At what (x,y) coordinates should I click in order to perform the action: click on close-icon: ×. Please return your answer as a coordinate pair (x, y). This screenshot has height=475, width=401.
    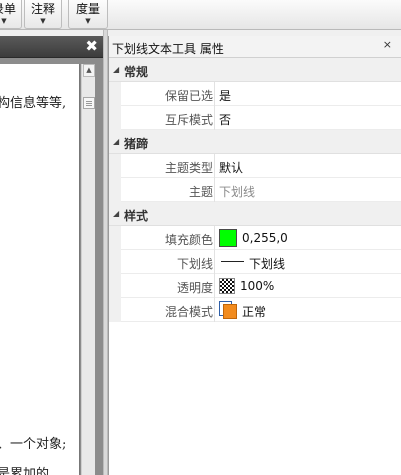
    Looking at the image, I should click on (387, 44).